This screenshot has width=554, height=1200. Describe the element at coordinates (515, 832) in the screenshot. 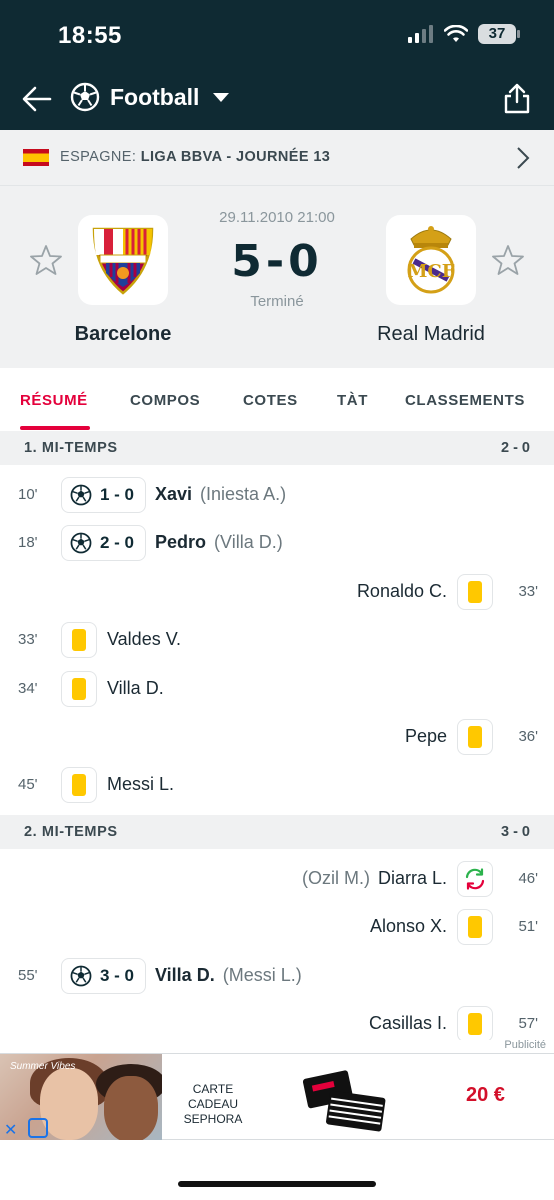

I see `section-score: 3 - 0` at that location.